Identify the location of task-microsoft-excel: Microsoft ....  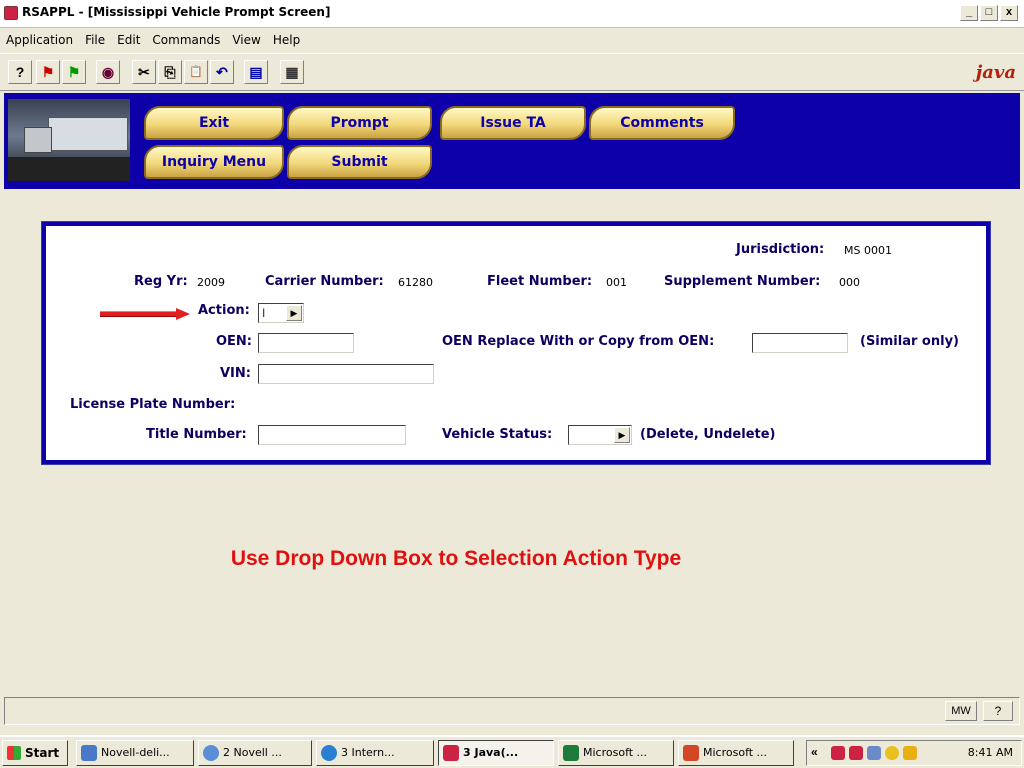
(616, 753).